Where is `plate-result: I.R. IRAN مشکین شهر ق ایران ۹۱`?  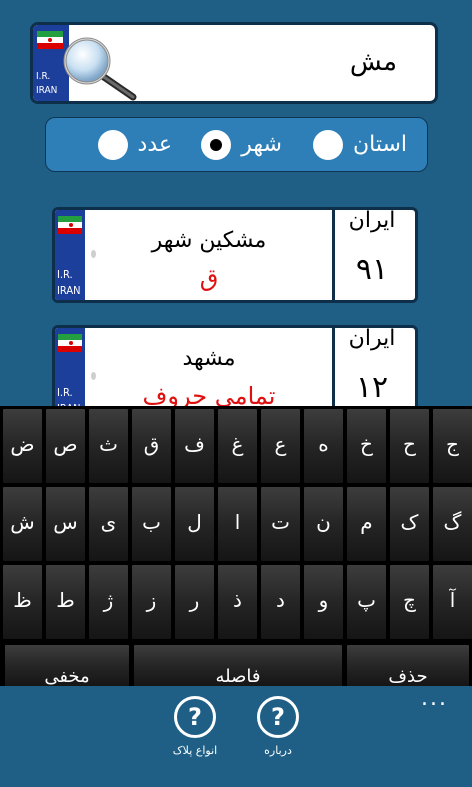
plate-result: I.R. IRAN مشکین شهر ق ایران ۹۱ is located at coordinates (235, 255).